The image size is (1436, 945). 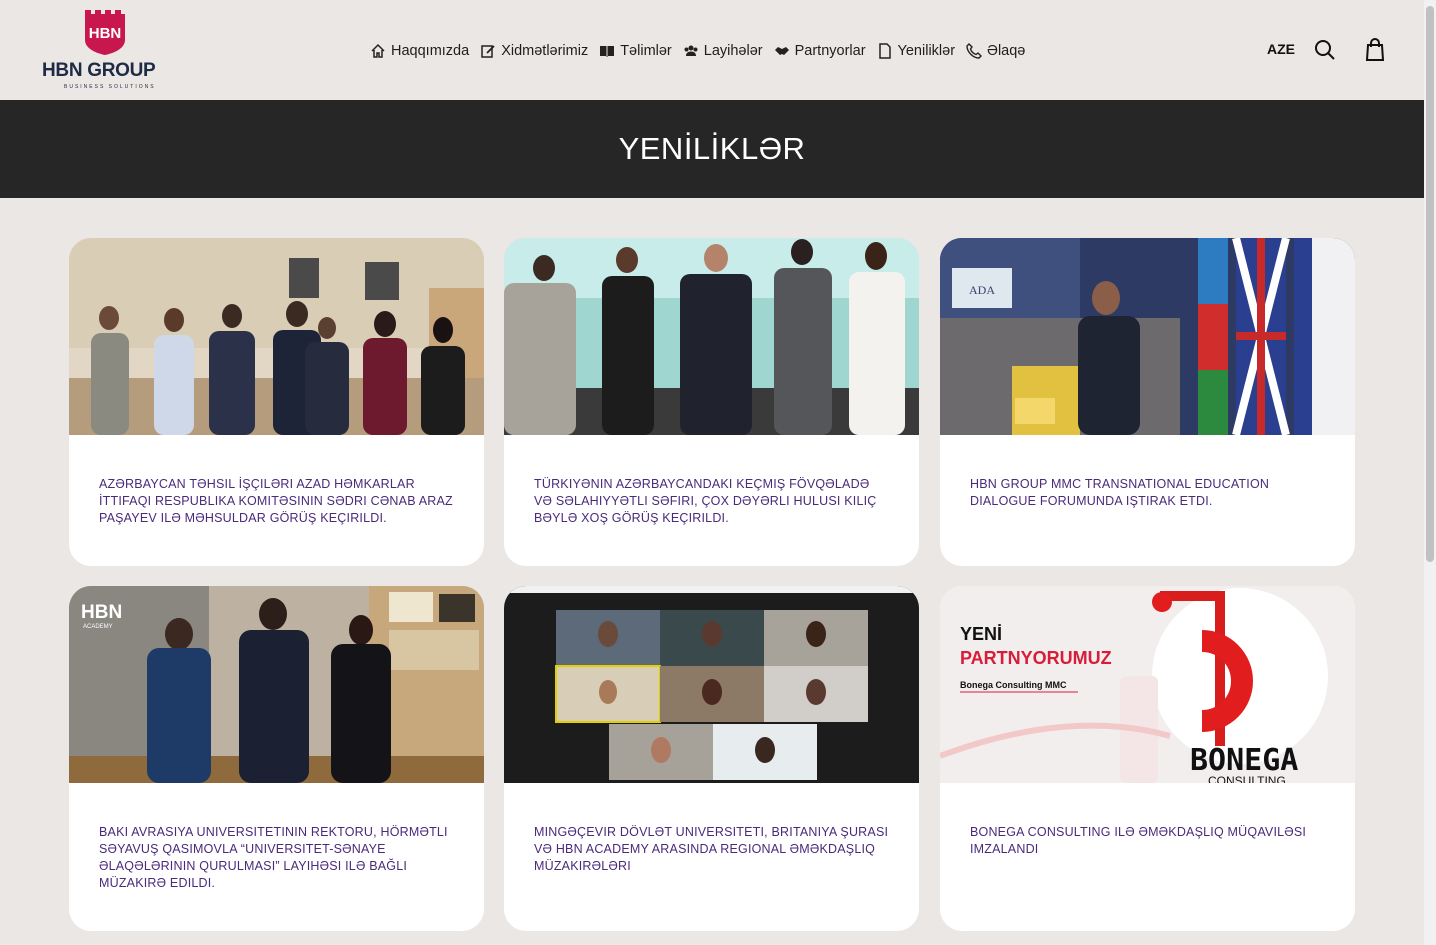 What do you see at coordinates (926, 51) in the screenshot?
I see `nav-label: Yeniliklər` at bounding box center [926, 51].